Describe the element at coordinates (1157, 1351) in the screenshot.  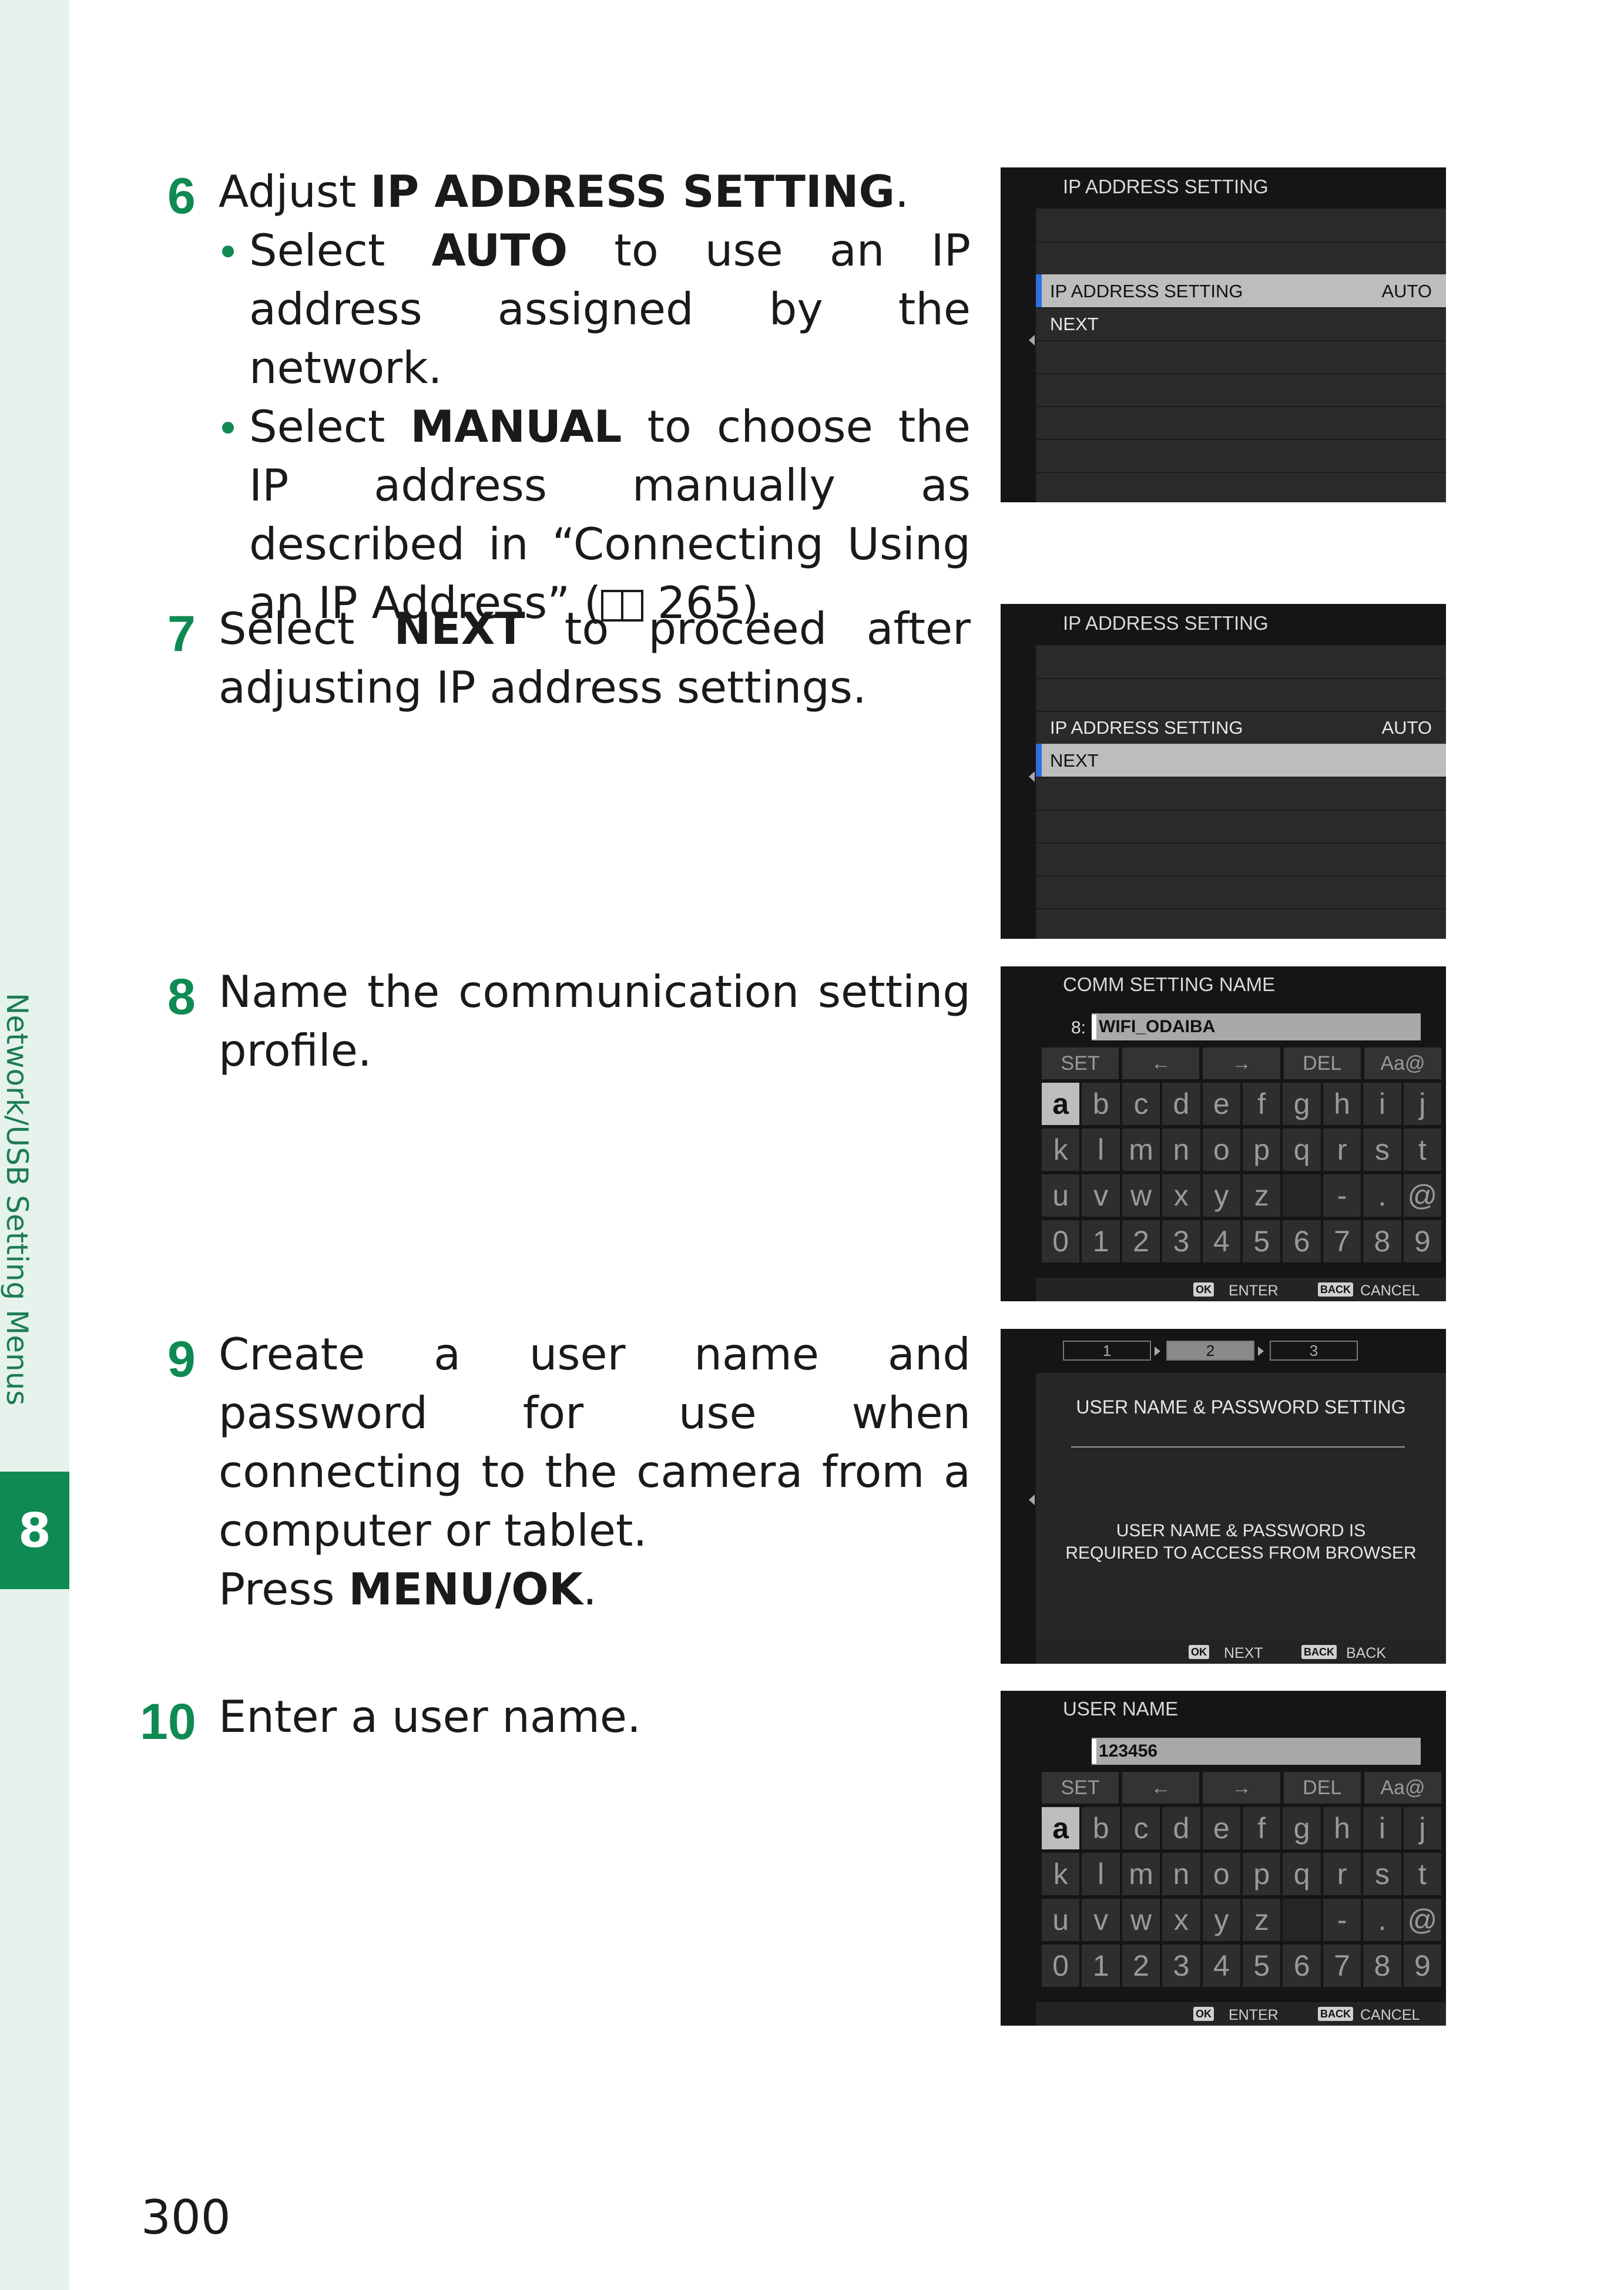
I see `progress-arrow-icon` at that location.